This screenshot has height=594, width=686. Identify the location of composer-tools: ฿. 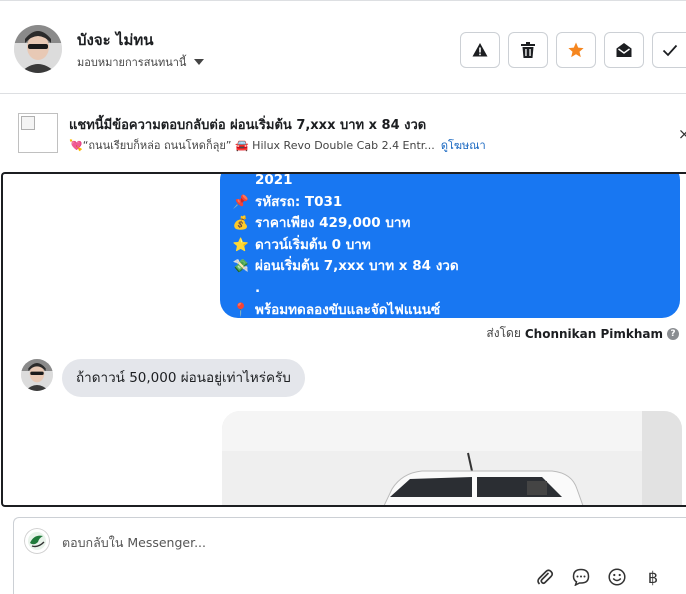
(599, 577).